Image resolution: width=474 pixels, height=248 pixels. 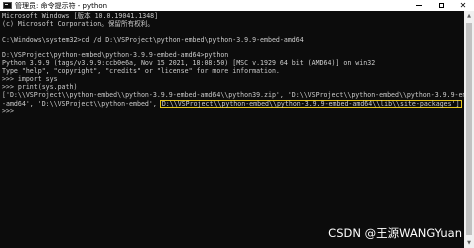 What do you see at coordinates (469, 243) in the screenshot?
I see `scroll-down-arrow-icon: ▼` at bounding box center [469, 243].